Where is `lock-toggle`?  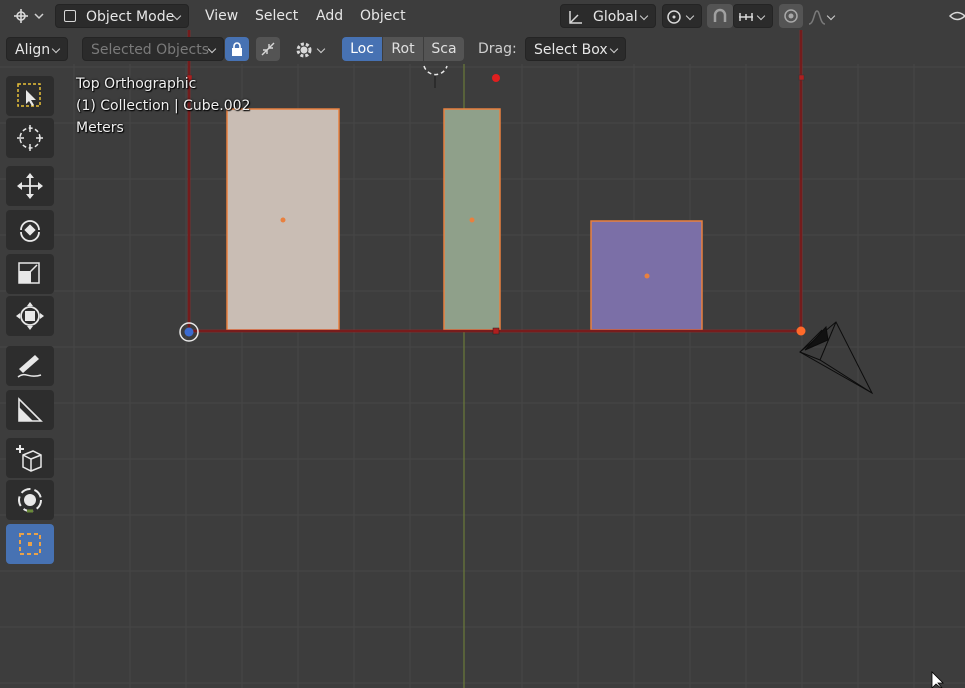 lock-toggle is located at coordinates (237, 49).